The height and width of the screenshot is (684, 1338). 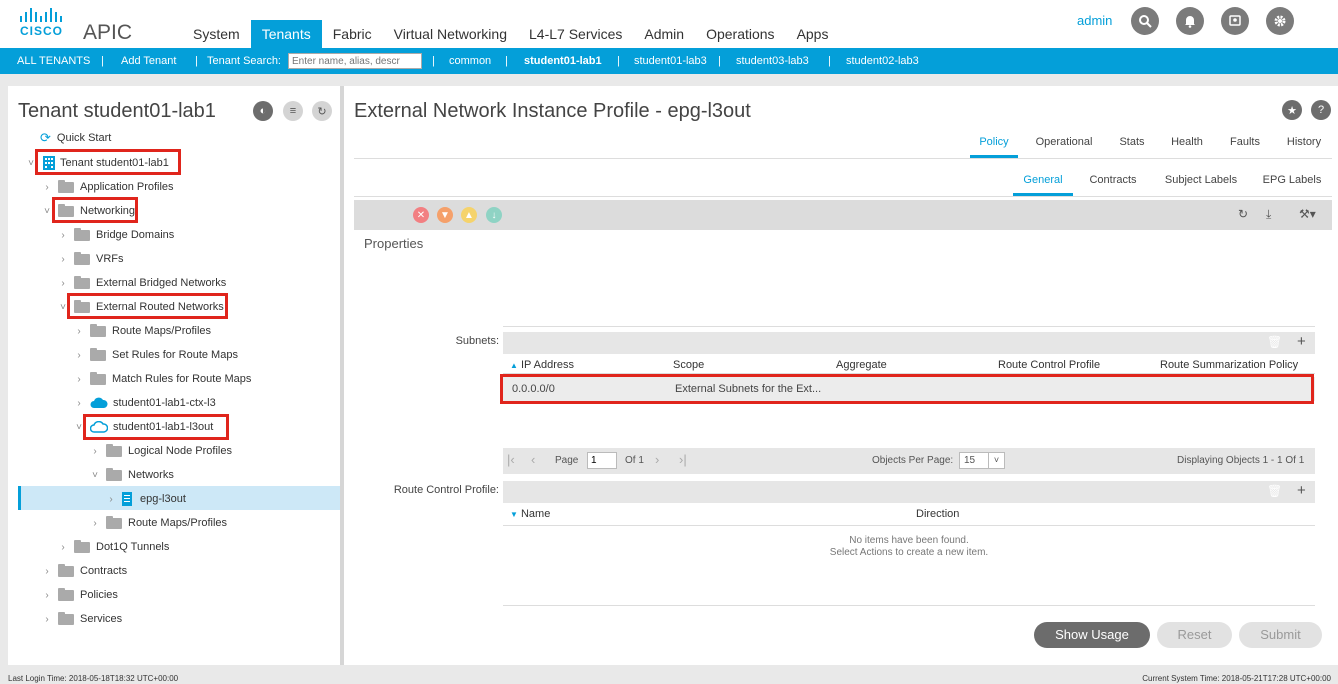 I want to click on next-page-icon: ›, so click(x=657, y=459).